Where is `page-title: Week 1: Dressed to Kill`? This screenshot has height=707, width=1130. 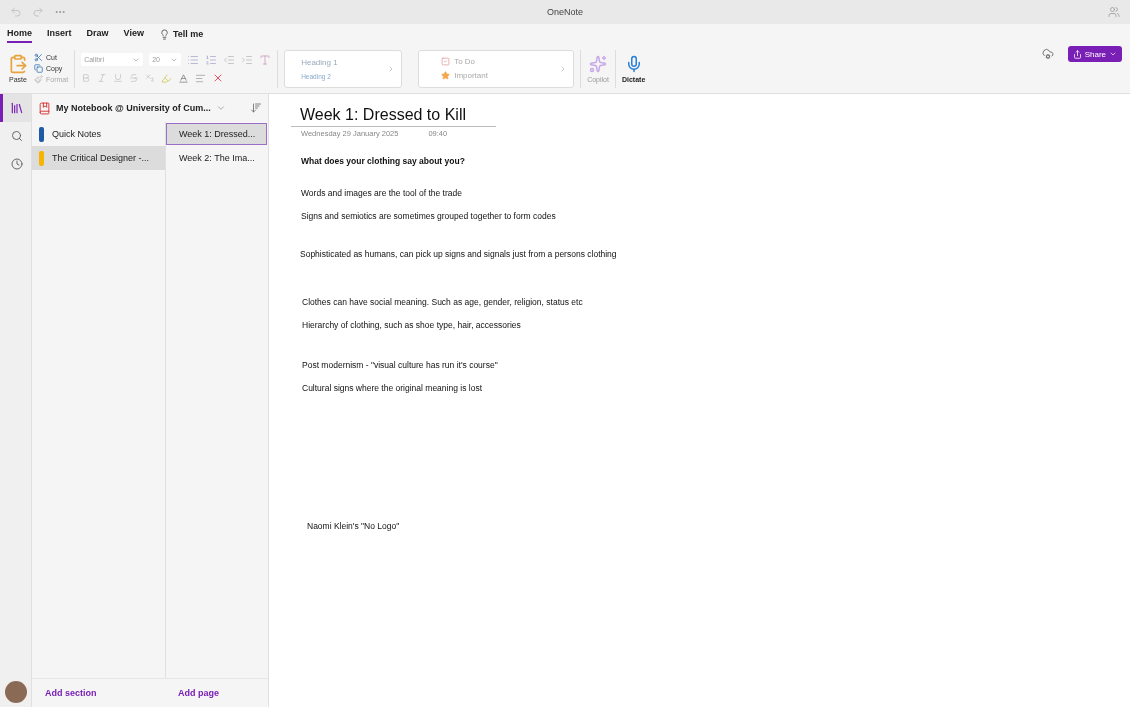
page-title: Week 1: Dressed to Kill is located at coordinates (393, 116).